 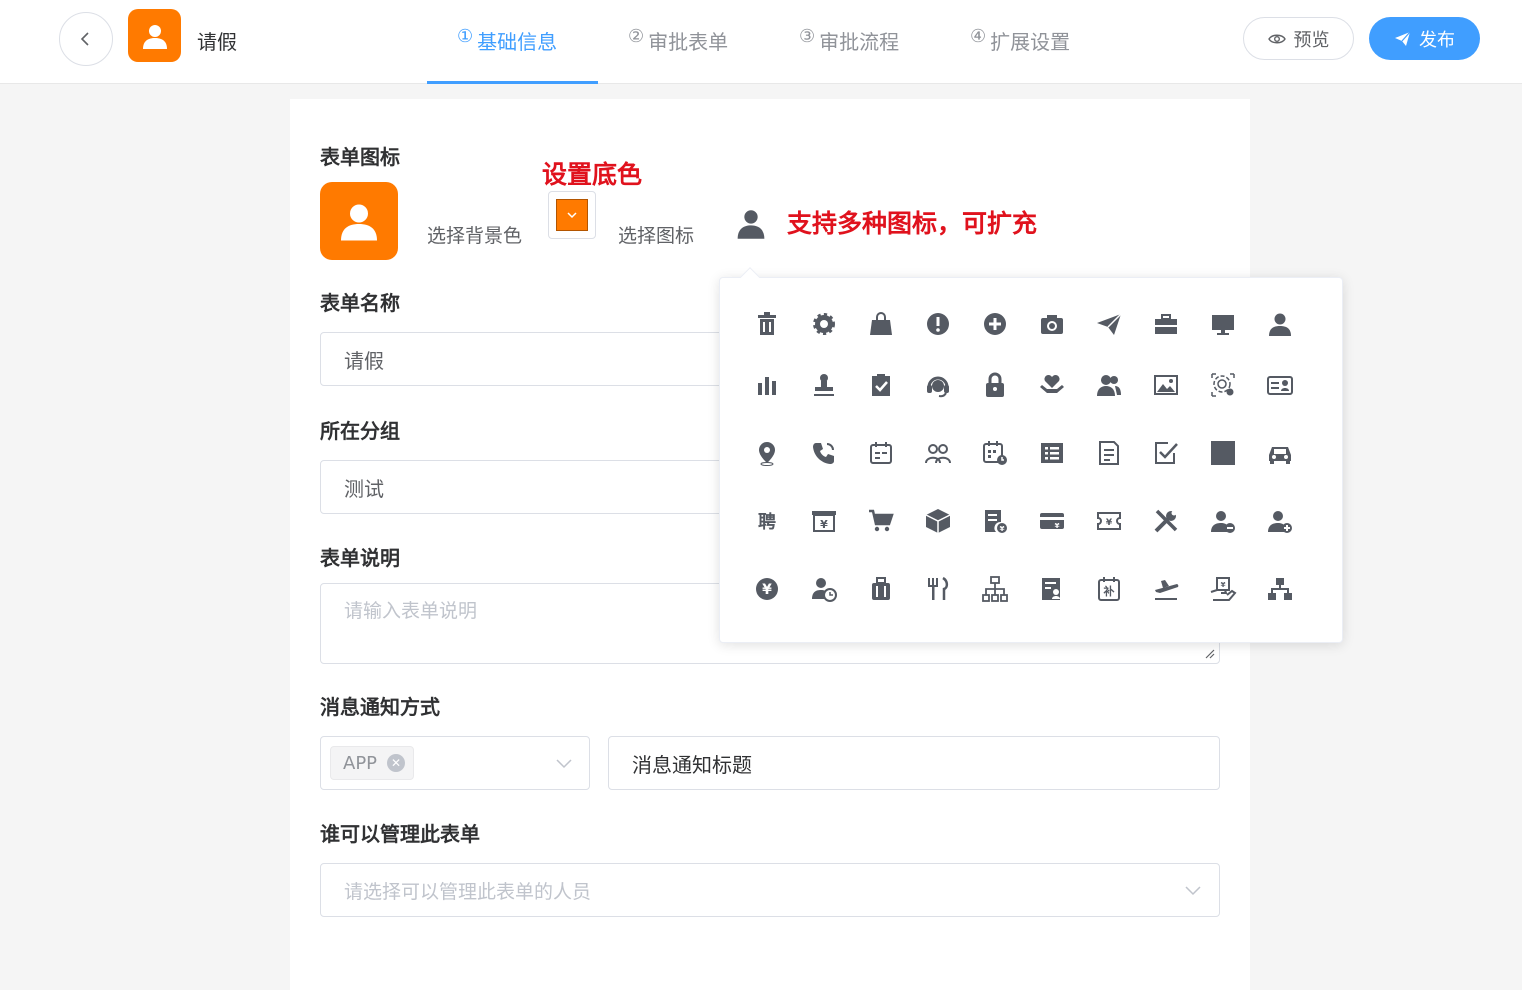 What do you see at coordinates (770, 890) in the screenshot?
I see `manager-select: 请选择可以管理此表单的人员` at bounding box center [770, 890].